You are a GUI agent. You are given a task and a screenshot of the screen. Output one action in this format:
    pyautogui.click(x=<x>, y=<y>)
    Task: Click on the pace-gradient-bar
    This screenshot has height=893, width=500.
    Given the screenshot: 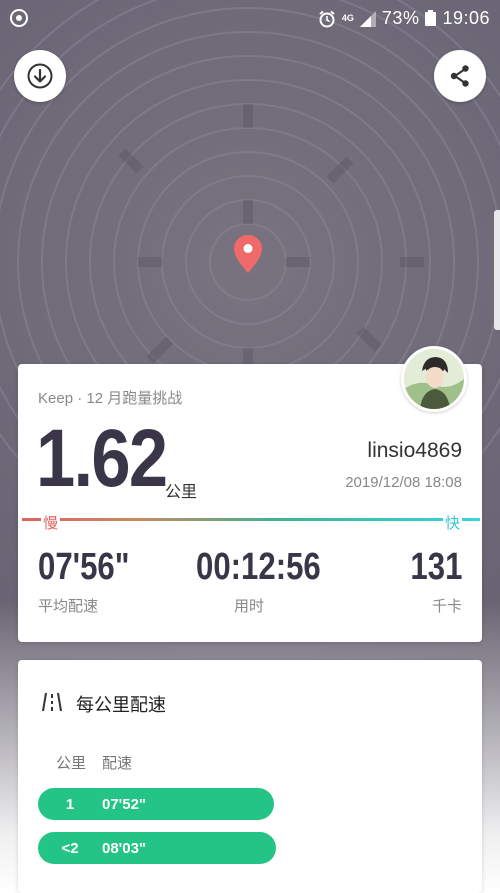 What is the action you would take?
    pyautogui.click(x=251, y=519)
    